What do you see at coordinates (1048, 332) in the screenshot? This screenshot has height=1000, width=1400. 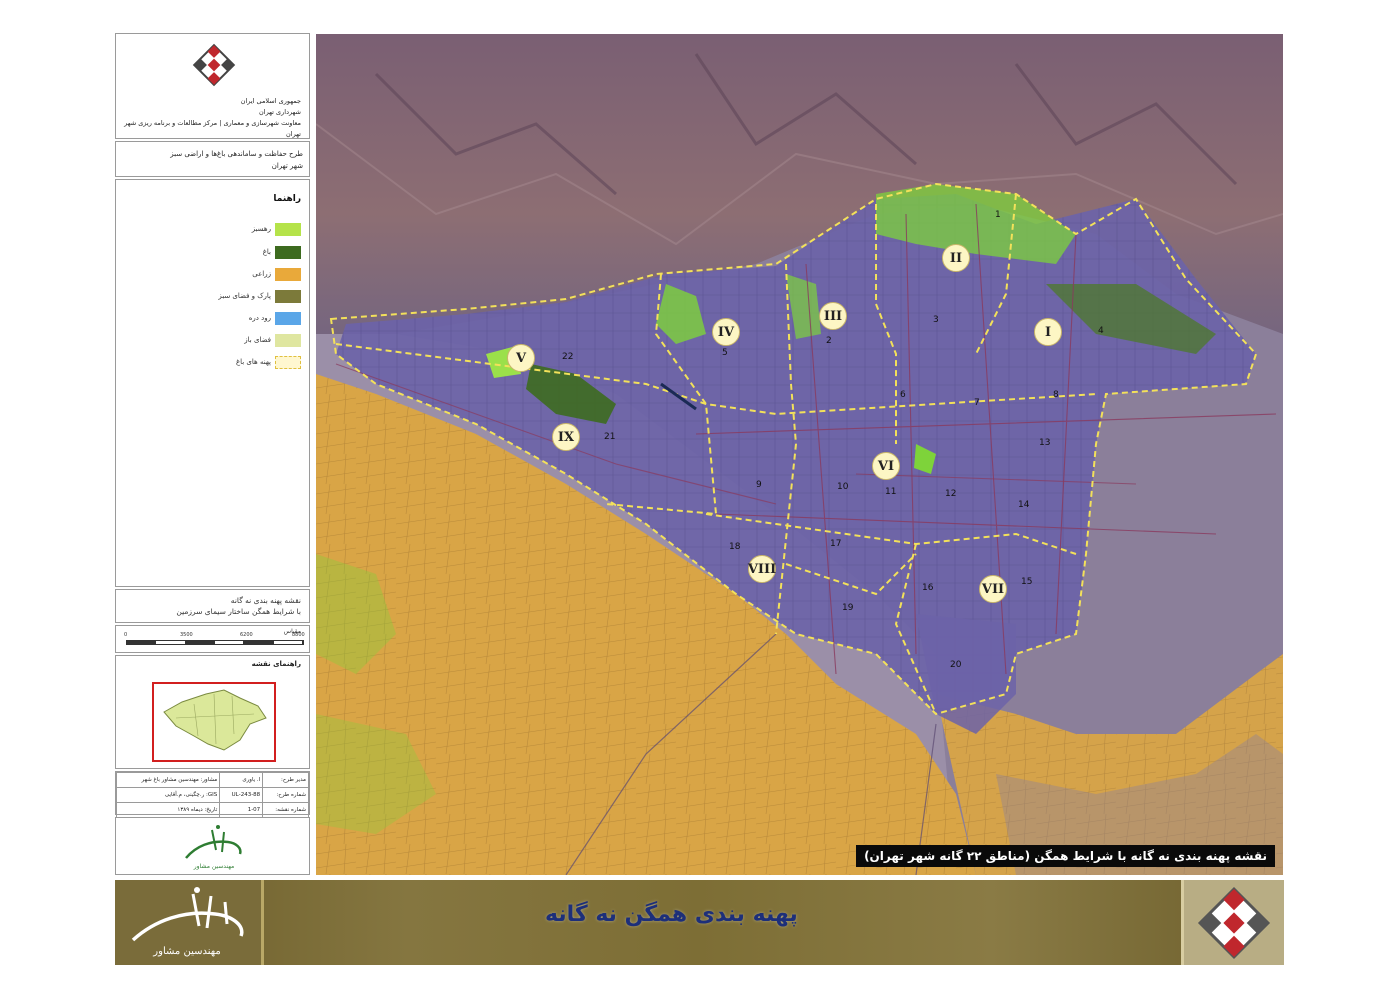 I see `zone-label-I: I` at bounding box center [1048, 332].